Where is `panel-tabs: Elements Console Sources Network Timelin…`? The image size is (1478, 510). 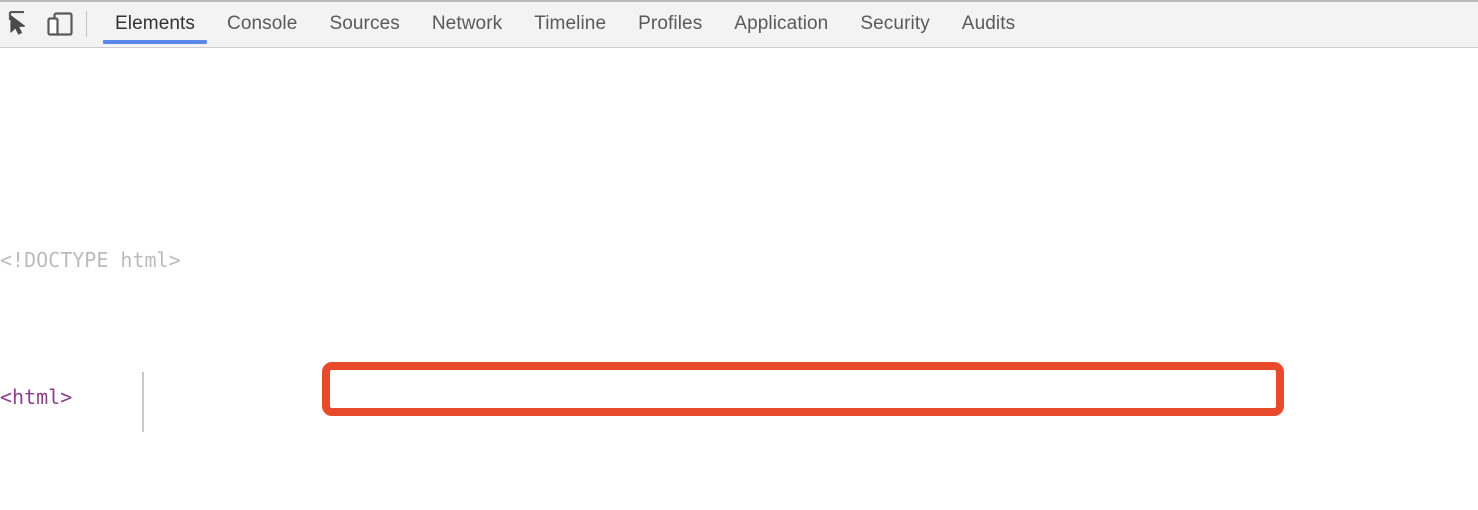 panel-tabs: Elements Console Sources Network Timelin… is located at coordinates (565, 23).